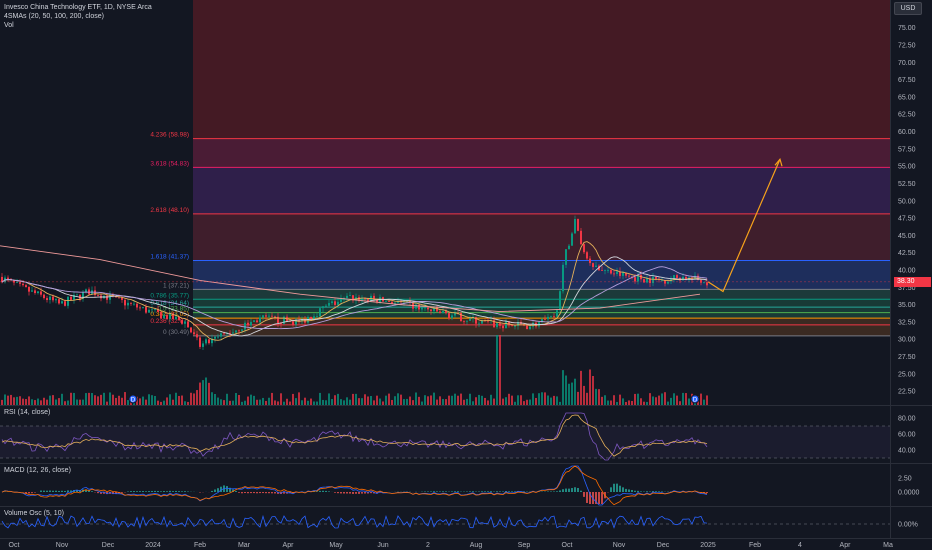 The width and height of the screenshot is (932, 550). What do you see at coordinates (846, 545) in the screenshot?
I see `time-axis-tick: Apr` at bounding box center [846, 545].